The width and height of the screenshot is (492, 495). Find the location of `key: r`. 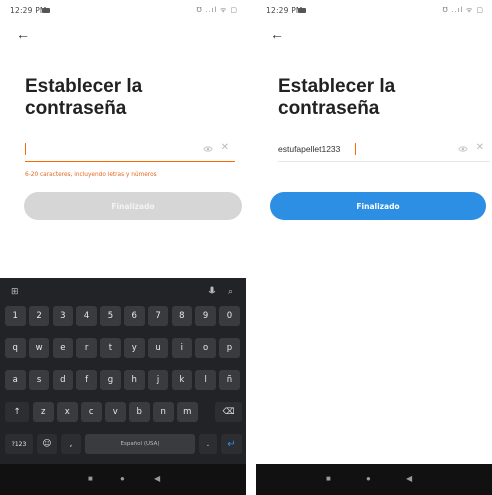

key: r is located at coordinates (86, 348).